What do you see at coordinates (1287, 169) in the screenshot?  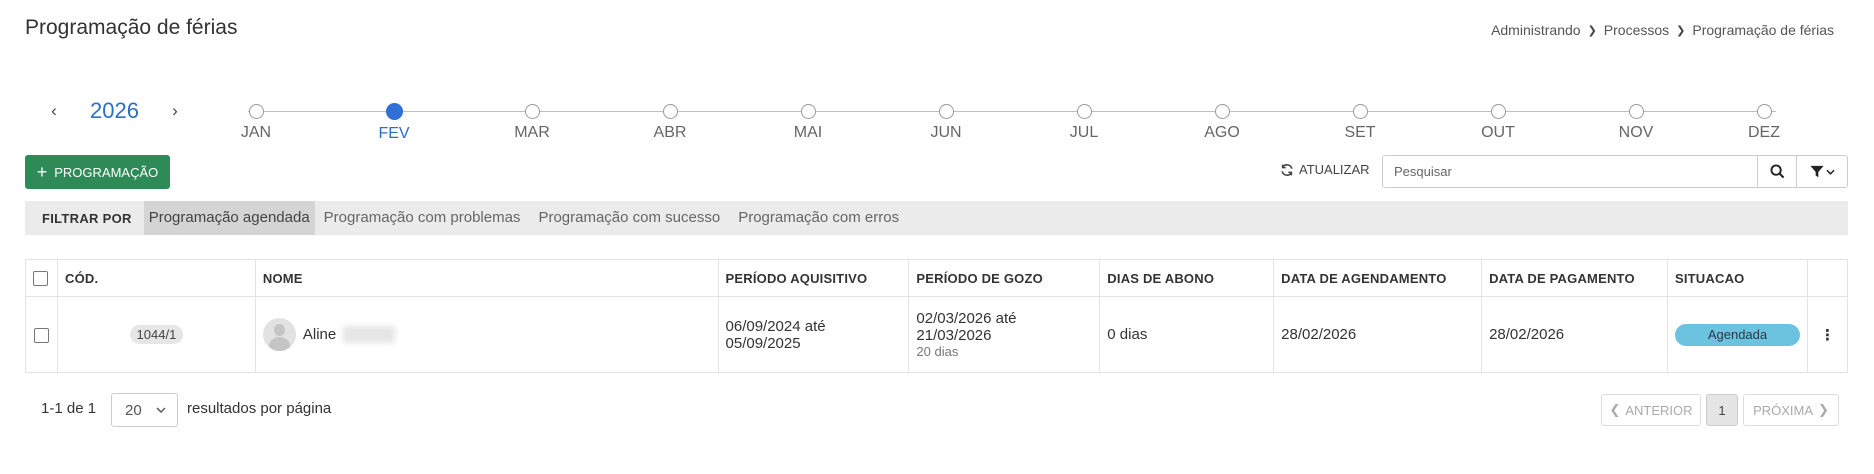 I see `refresh-icon` at bounding box center [1287, 169].